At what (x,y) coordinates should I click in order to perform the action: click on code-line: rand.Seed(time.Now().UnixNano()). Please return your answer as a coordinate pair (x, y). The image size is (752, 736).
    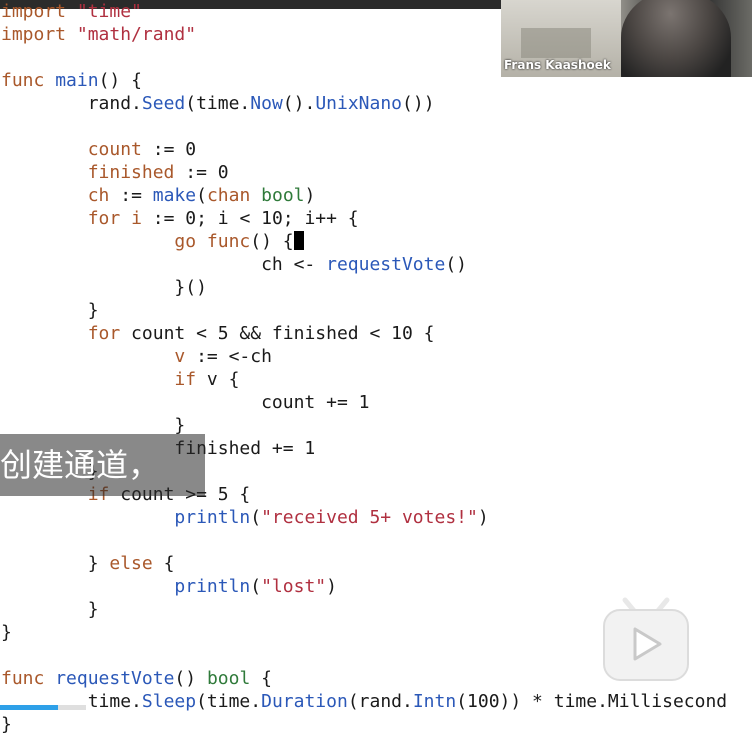
    Looking at the image, I should click on (364, 103).